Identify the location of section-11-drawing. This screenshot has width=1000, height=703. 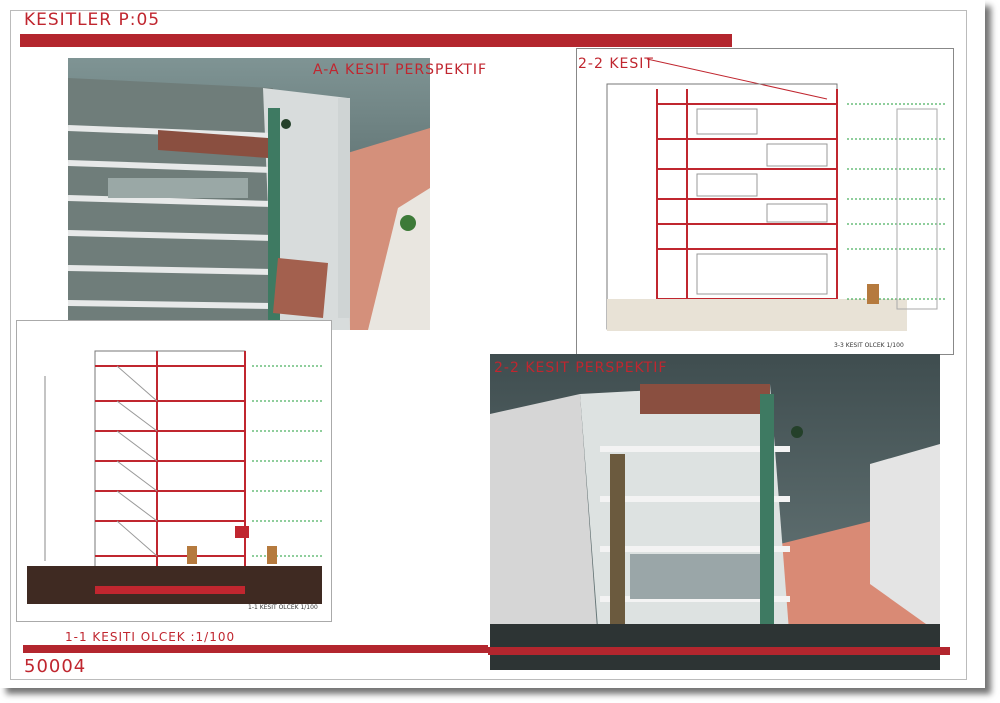
(174, 471).